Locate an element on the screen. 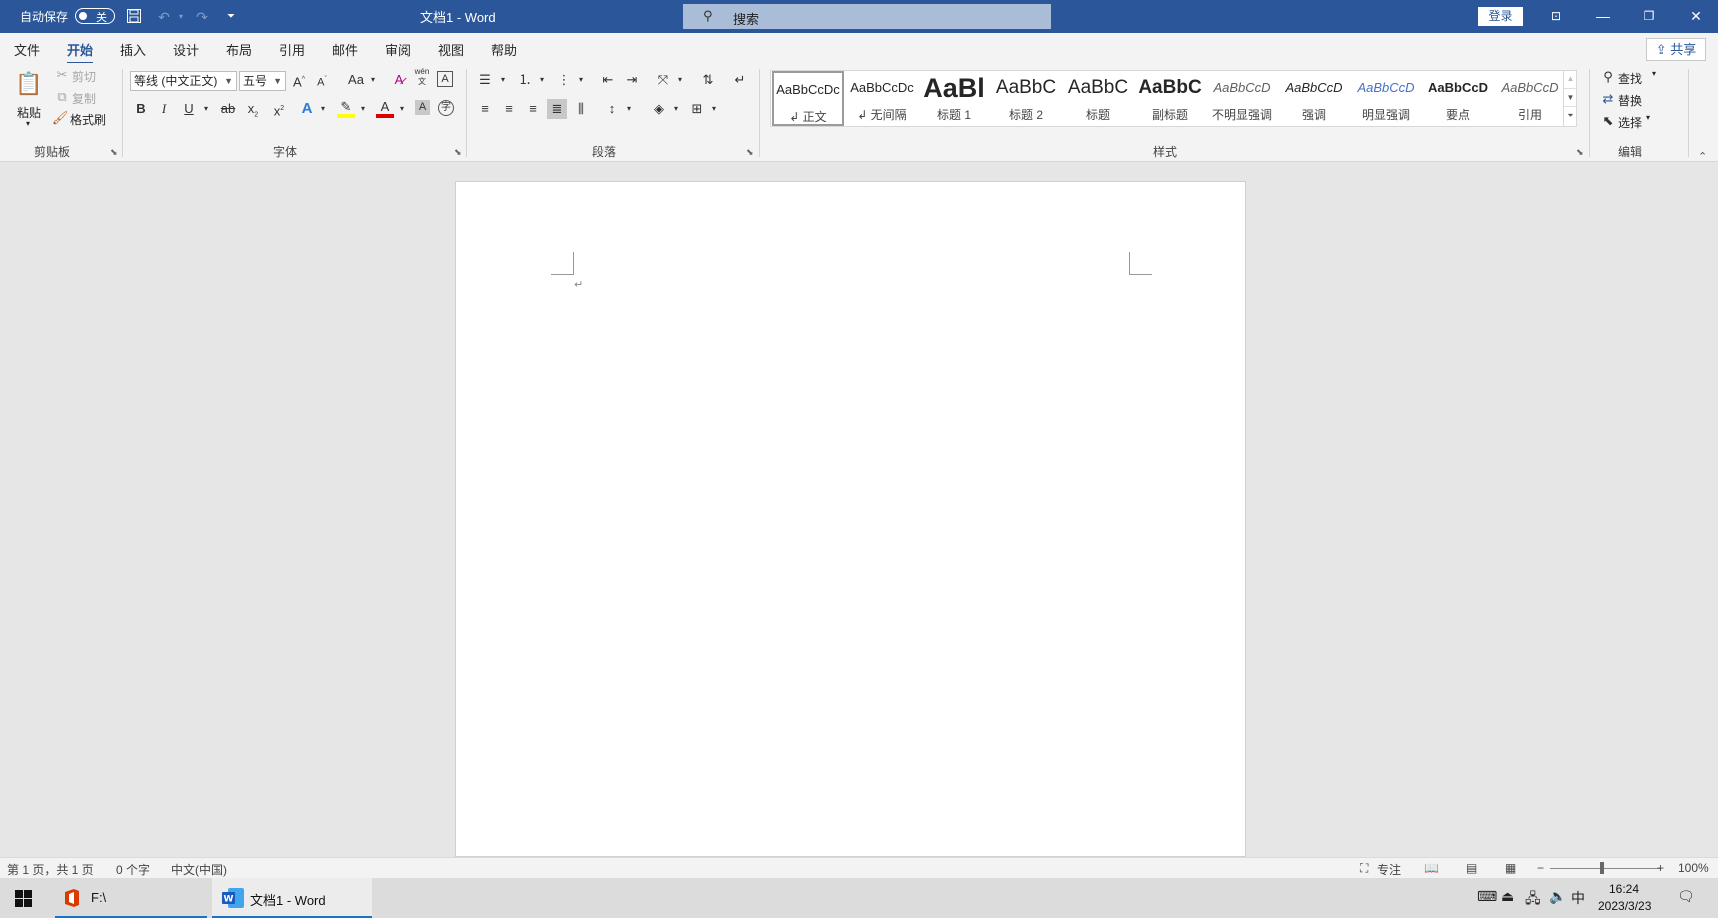 The image size is (1718, 918). redo-icon: ↷ is located at coordinates (202, 17).